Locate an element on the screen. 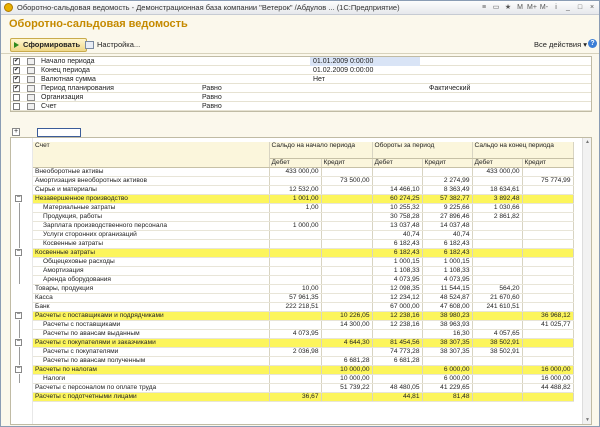 The width and height of the screenshot is (600, 427). cell-turnover-debit: 81 454,56 is located at coordinates (397, 343).